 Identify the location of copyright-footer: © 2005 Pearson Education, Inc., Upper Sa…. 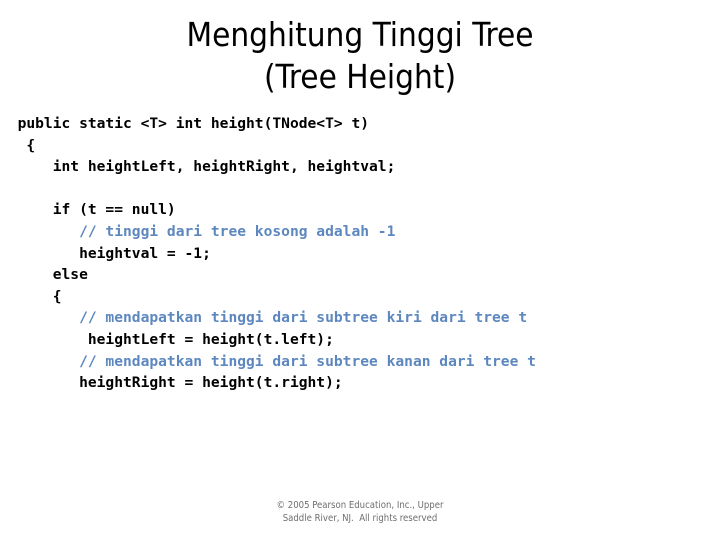
(360, 512).